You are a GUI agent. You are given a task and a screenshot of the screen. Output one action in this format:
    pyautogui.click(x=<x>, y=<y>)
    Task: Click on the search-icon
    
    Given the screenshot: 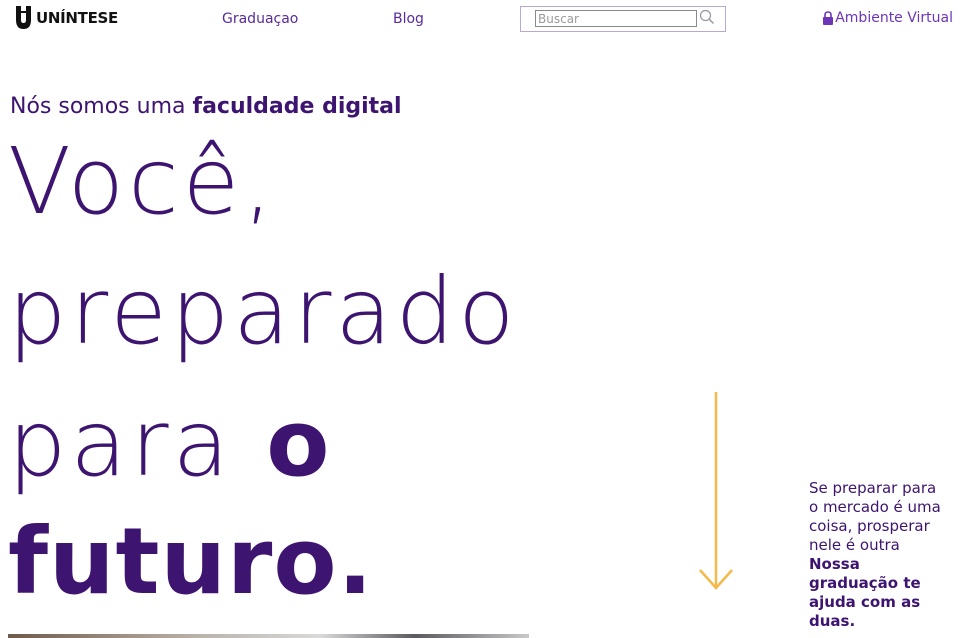 What is the action you would take?
    pyautogui.click(x=707, y=17)
    